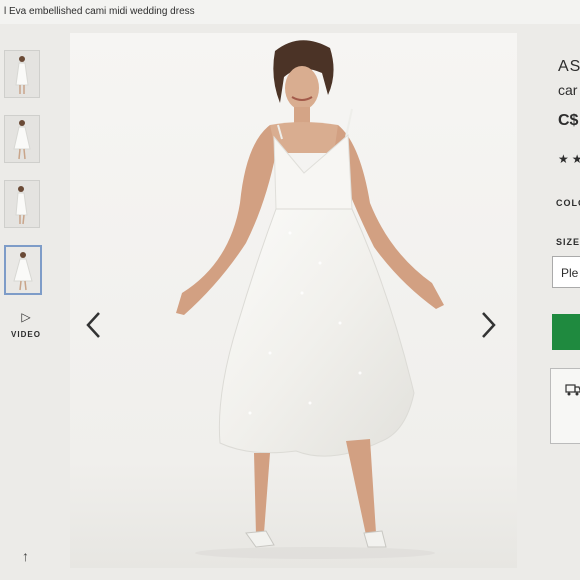  Describe the element at coordinates (22, 204) in the screenshot. I see `thumbnail-side` at that location.